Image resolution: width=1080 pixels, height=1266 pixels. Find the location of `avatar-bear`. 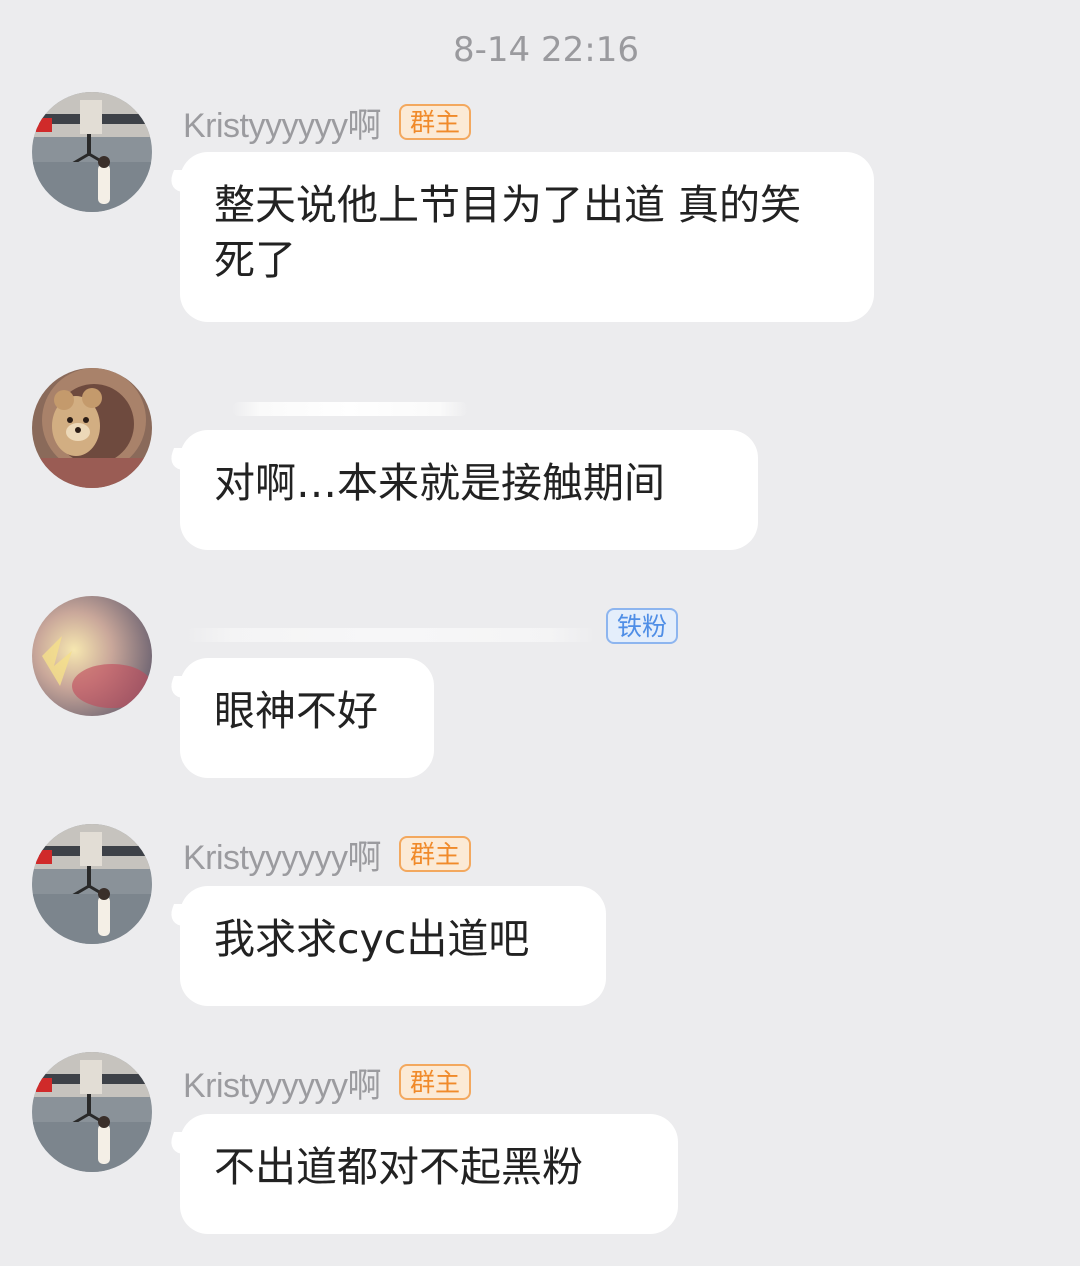

avatar-bear is located at coordinates (92, 428).